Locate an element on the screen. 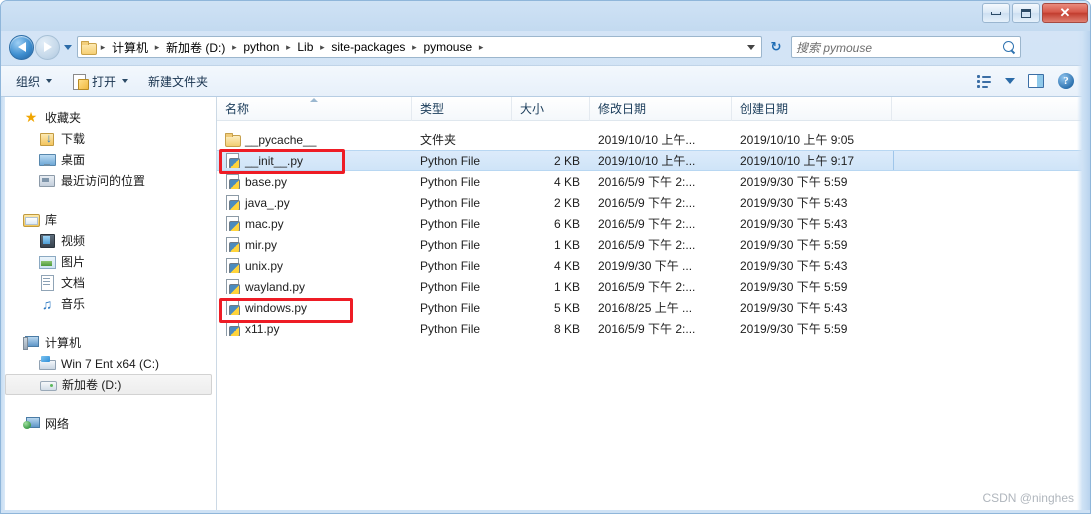  column-header-name: 名称 is located at coordinates (314, 109).